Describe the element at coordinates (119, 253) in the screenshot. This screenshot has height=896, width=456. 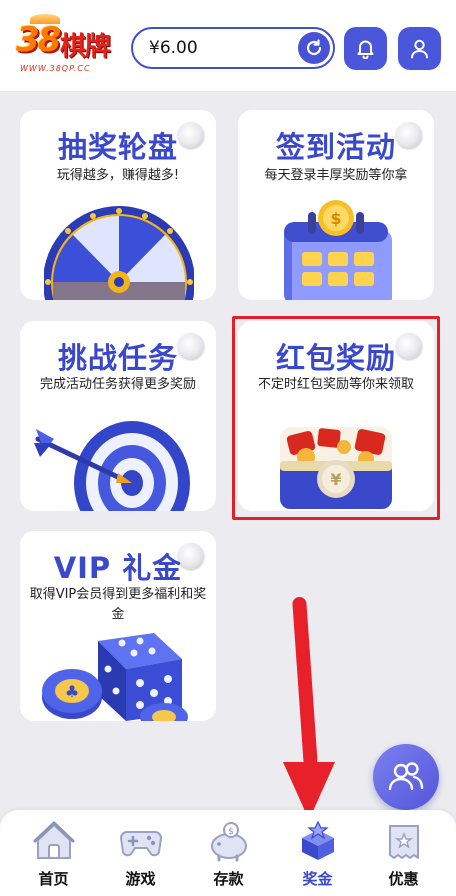
I see `prize-wheel-icon` at that location.